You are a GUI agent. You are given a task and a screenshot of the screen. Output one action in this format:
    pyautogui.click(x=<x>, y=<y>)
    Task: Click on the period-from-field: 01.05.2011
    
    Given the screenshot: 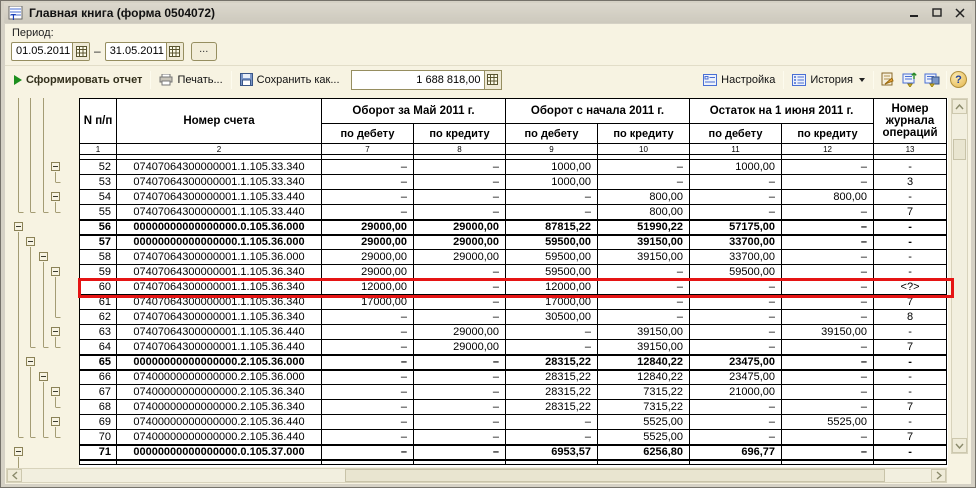 What is the action you would take?
    pyautogui.click(x=50, y=51)
    